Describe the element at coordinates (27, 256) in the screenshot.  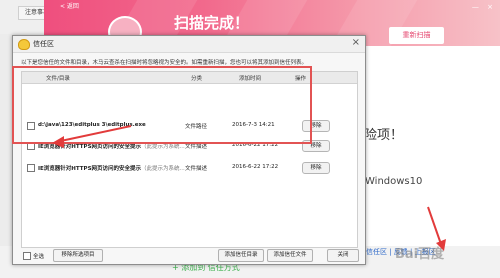
I see `select-all-checkbox` at that location.